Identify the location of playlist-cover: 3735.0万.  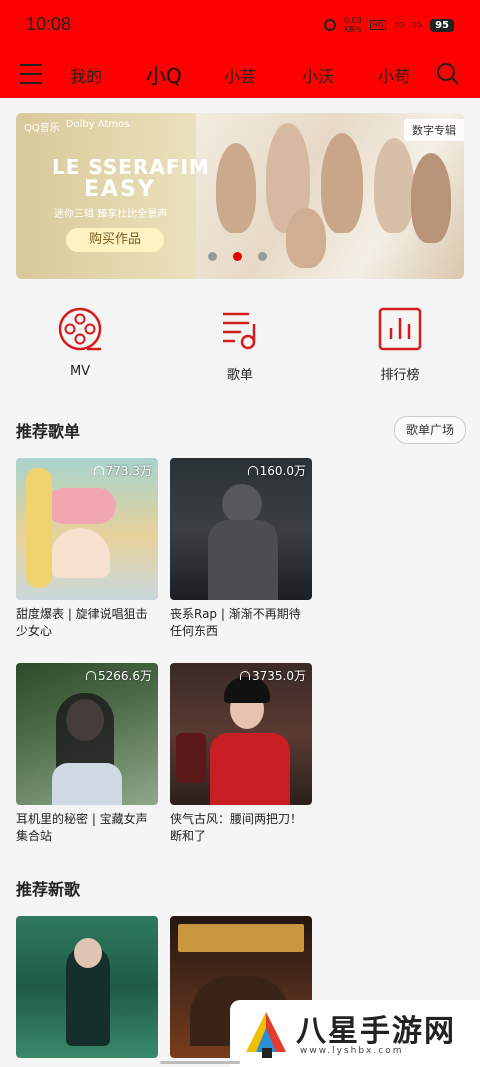
(241, 734).